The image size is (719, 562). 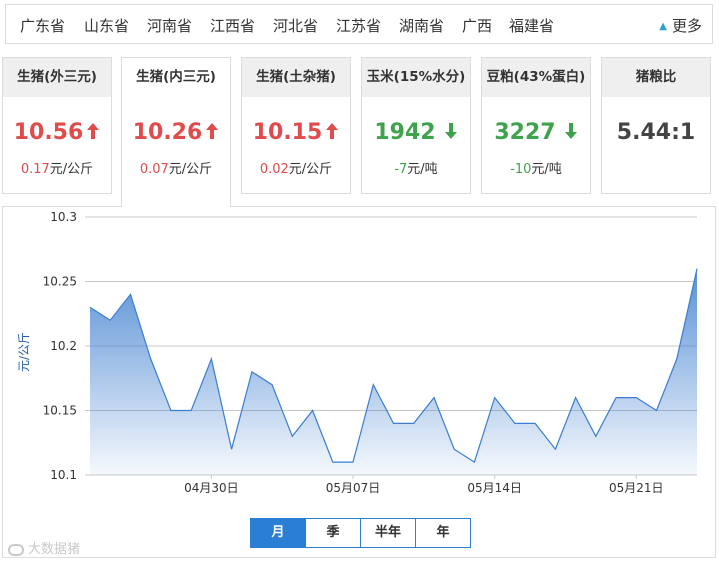 What do you see at coordinates (106, 25) in the screenshot?
I see `province-tab-shandong: 山东省` at bounding box center [106, 25].